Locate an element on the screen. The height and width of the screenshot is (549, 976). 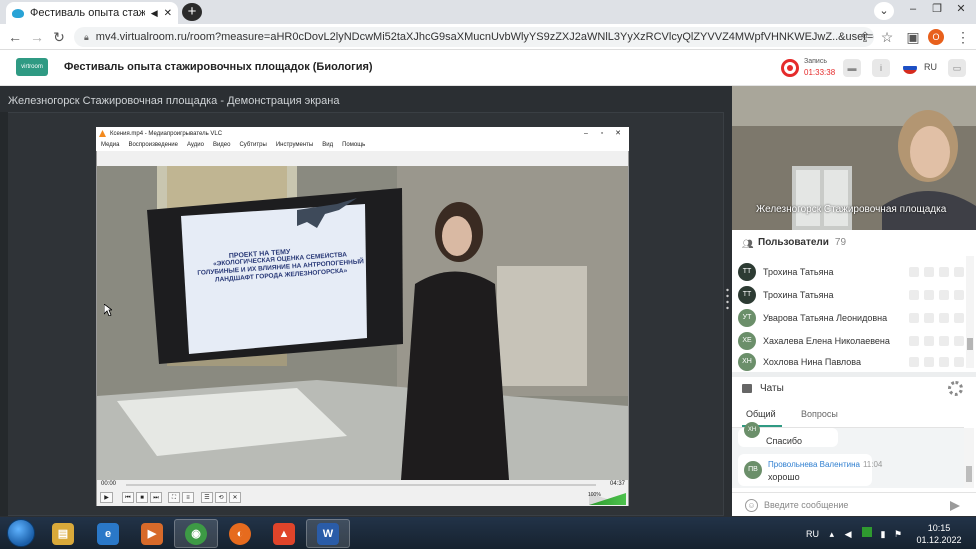
record-icon is located at coordinates (790, 68).